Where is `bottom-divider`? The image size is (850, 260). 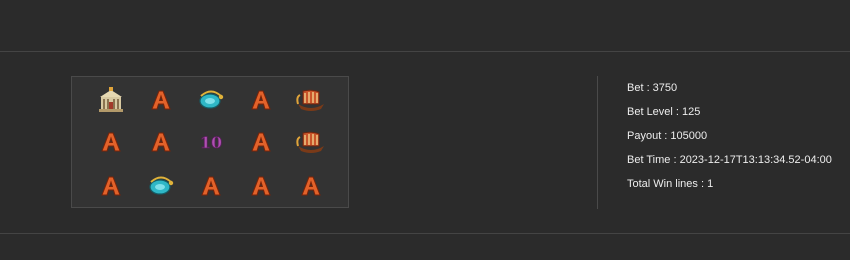
bottom-divider is located at coordinates (425, 233).